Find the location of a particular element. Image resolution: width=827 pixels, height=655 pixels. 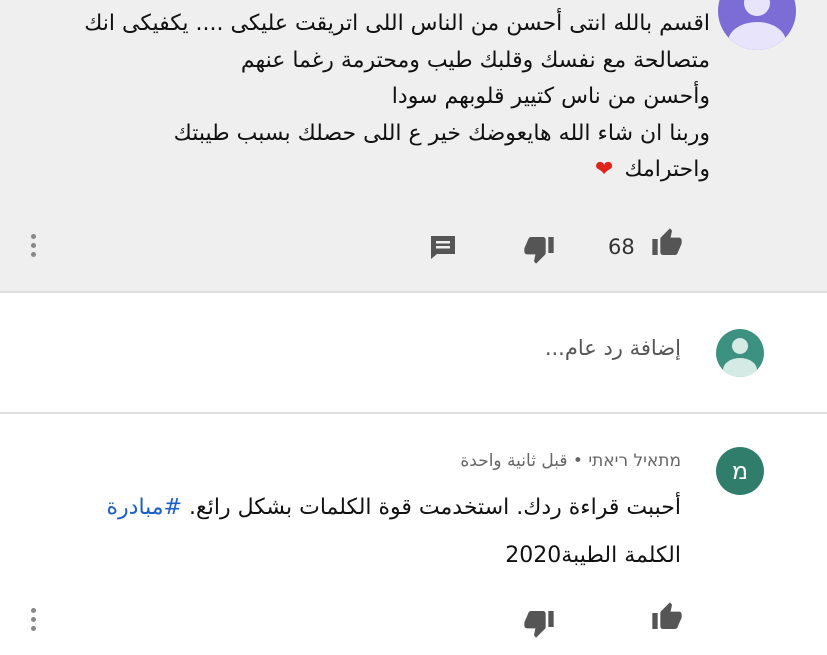

user-avatar is located at coordinates (740, 353).